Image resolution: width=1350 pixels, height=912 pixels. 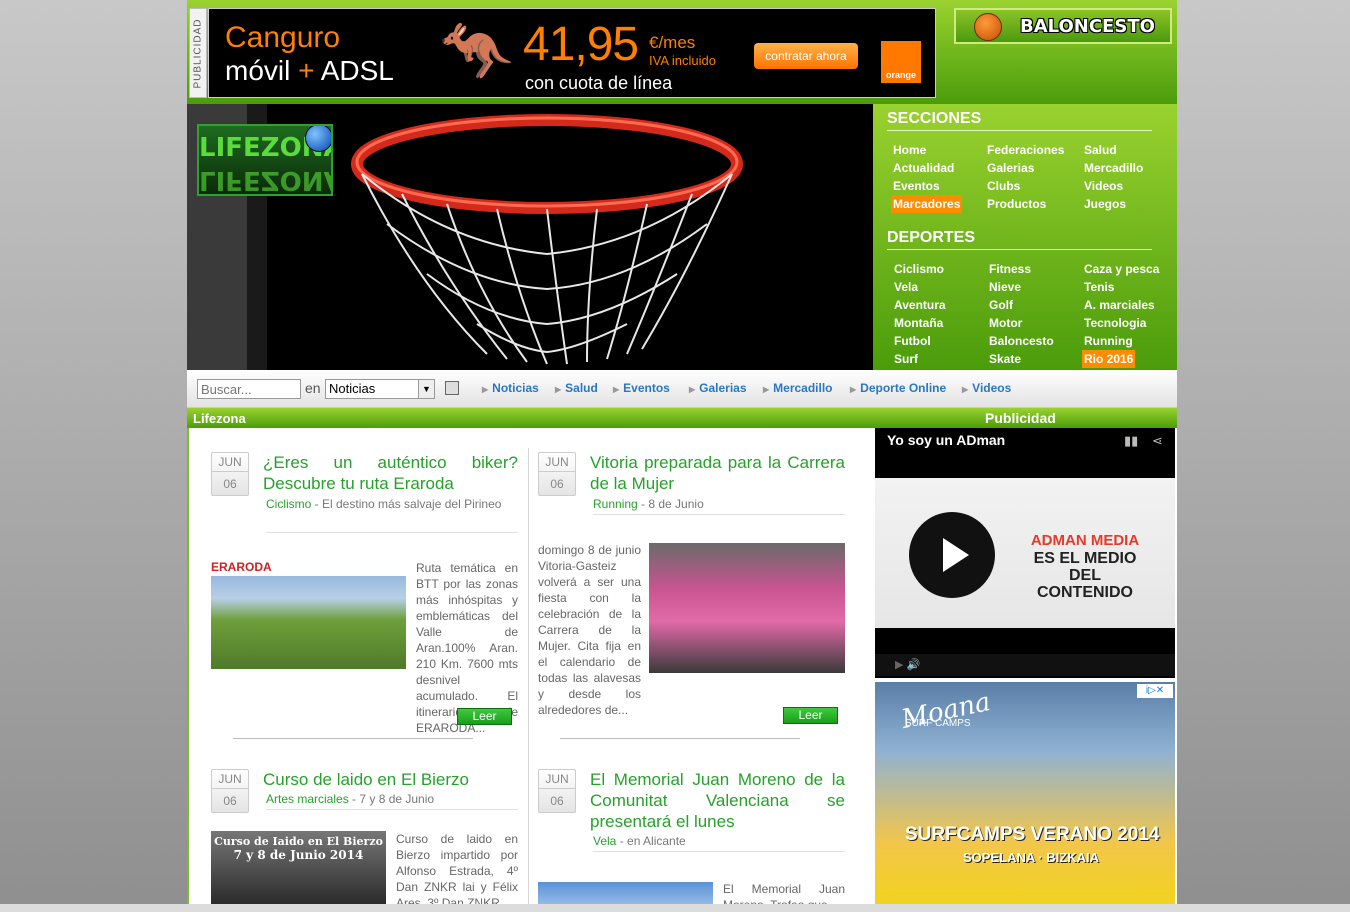 I want to click on secciones-col-2: Federaciones Galerias Clubs Productos, so click(x=1025, y=177).